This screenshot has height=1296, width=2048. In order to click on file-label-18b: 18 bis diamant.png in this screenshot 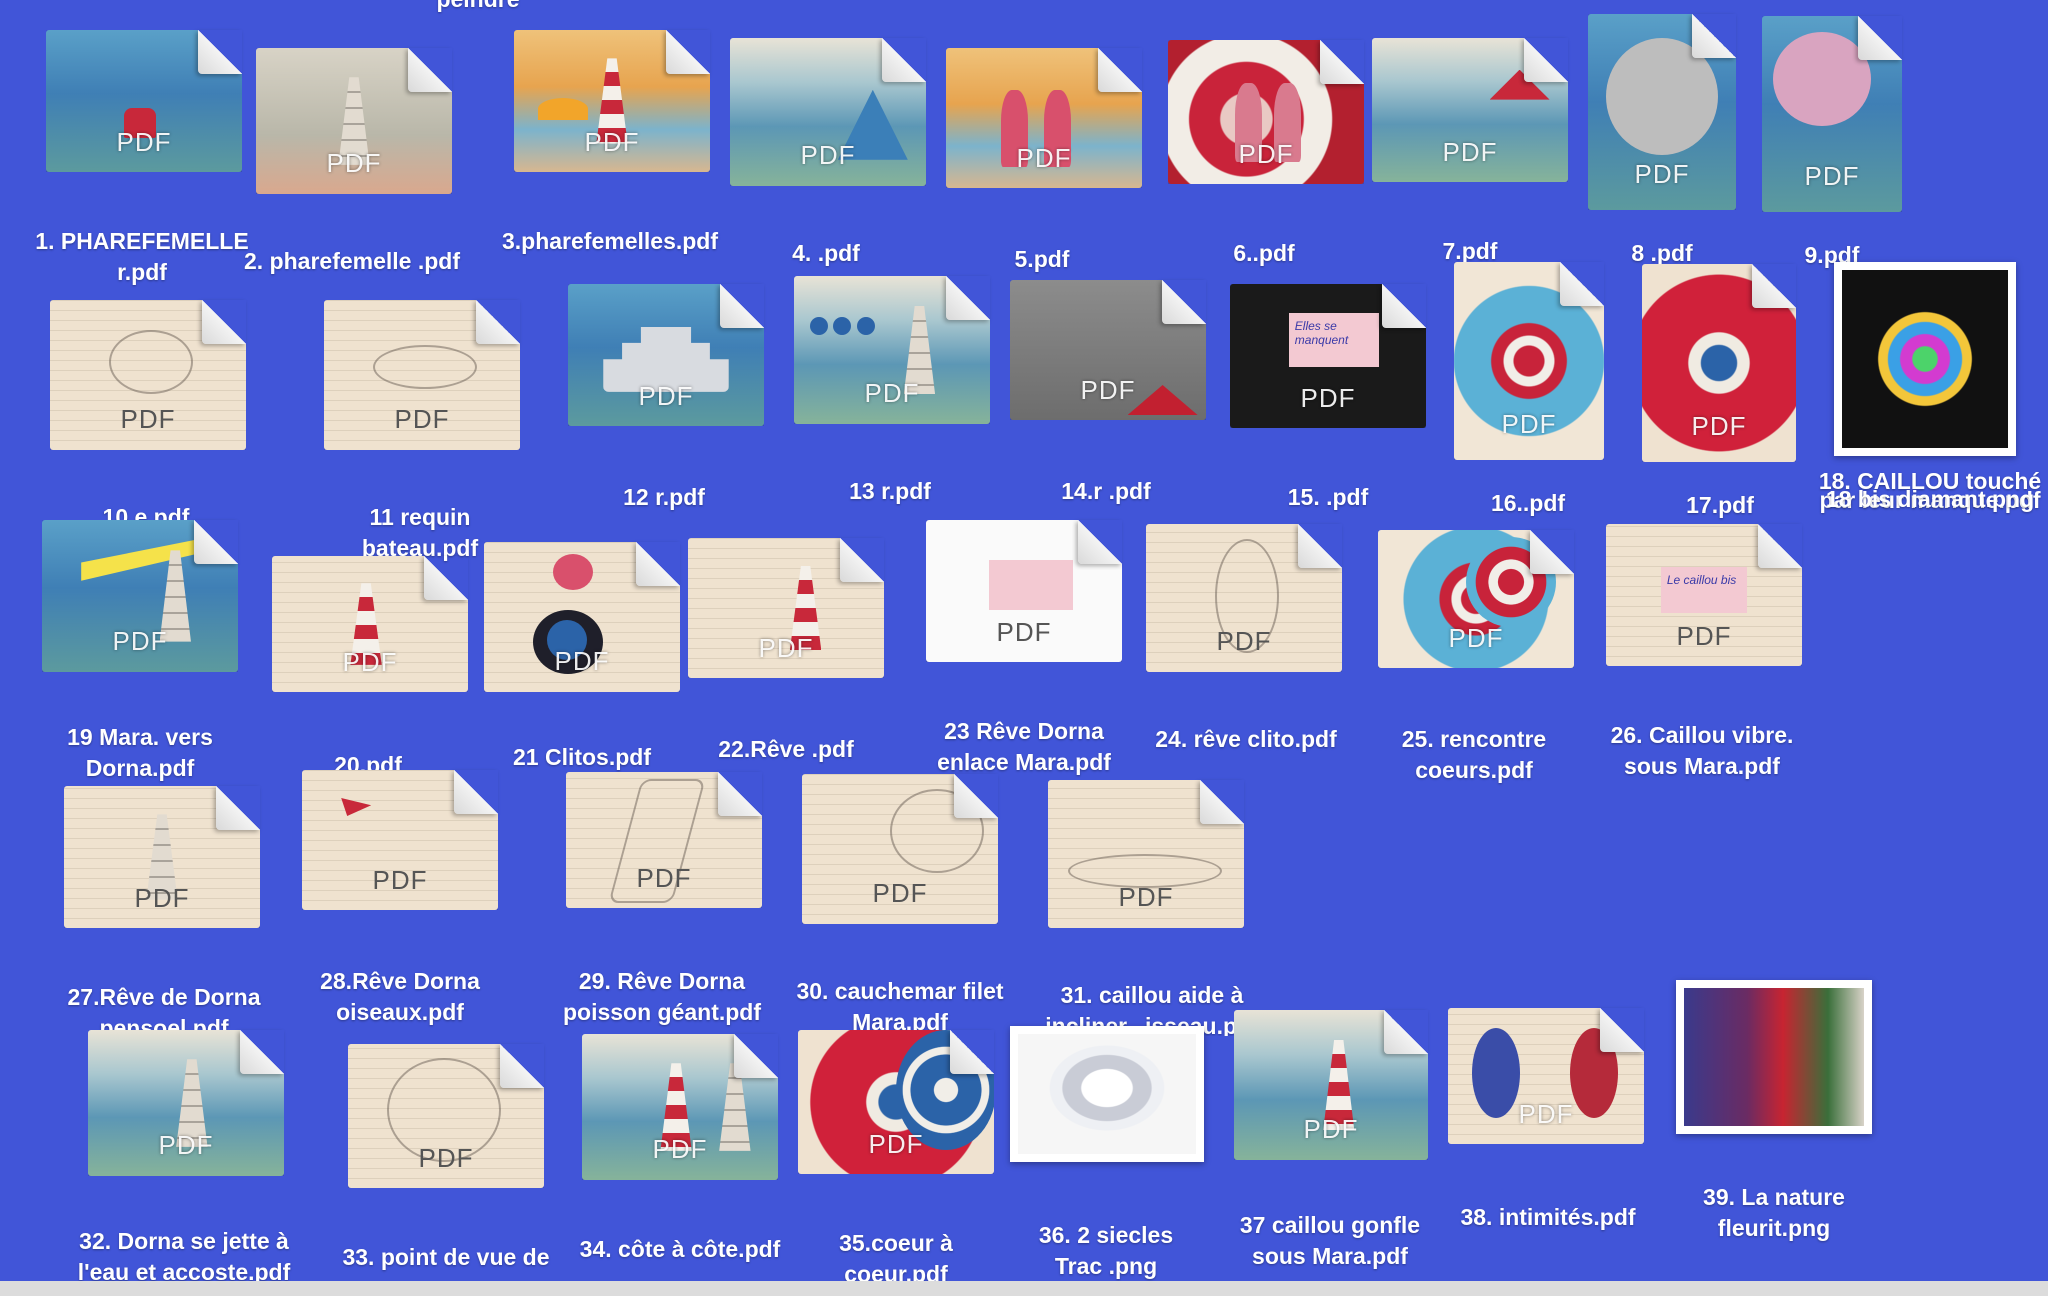, I will do `click(1930, 499)`.